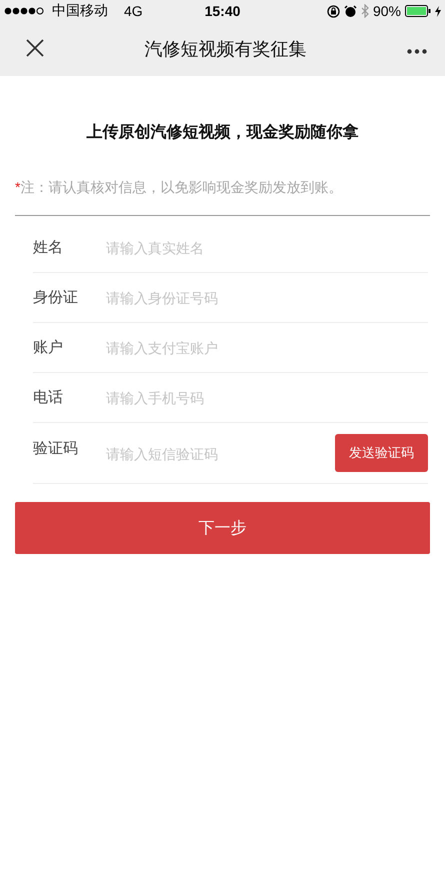 The width and height of the screenshot is (445, 870). Describe the element at coordinates (48, 397) in the screenshot. I see `field-label: 电话` at that location.